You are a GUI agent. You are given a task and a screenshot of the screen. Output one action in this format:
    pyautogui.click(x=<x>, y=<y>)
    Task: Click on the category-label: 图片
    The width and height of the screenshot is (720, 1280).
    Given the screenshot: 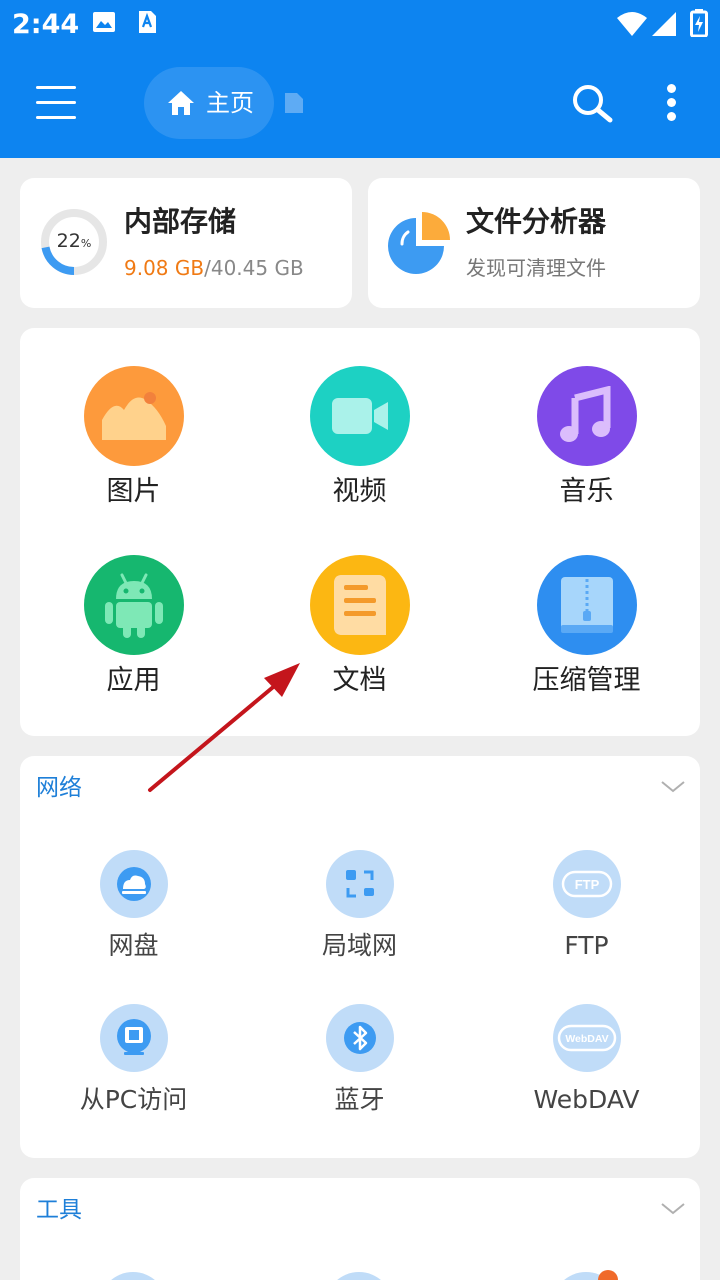 What is the action you would take?
    pyautogui.click(x=133, y=491)
    